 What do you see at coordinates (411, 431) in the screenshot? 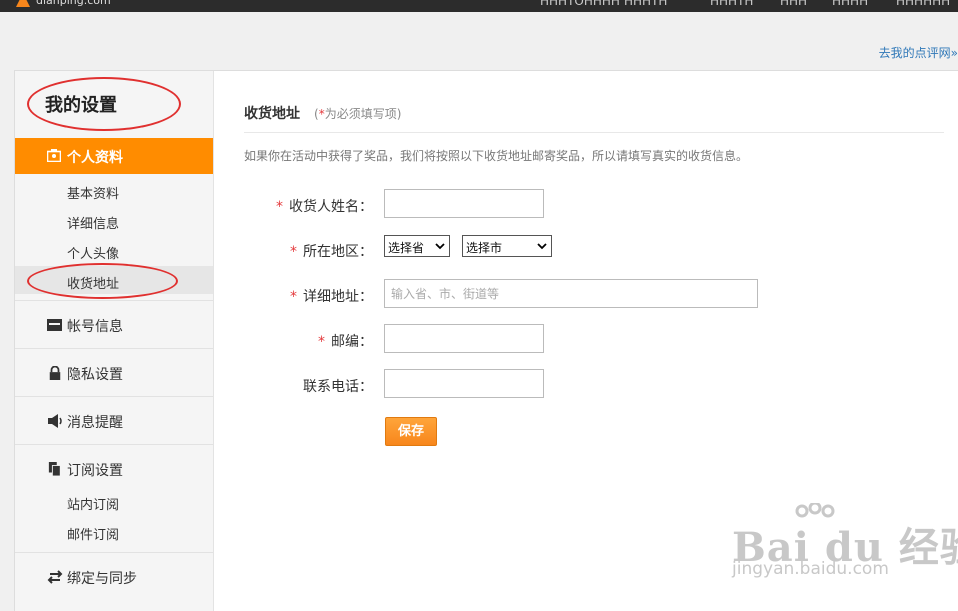
I see `save-button: 保存` at bounding box center [411, 431].